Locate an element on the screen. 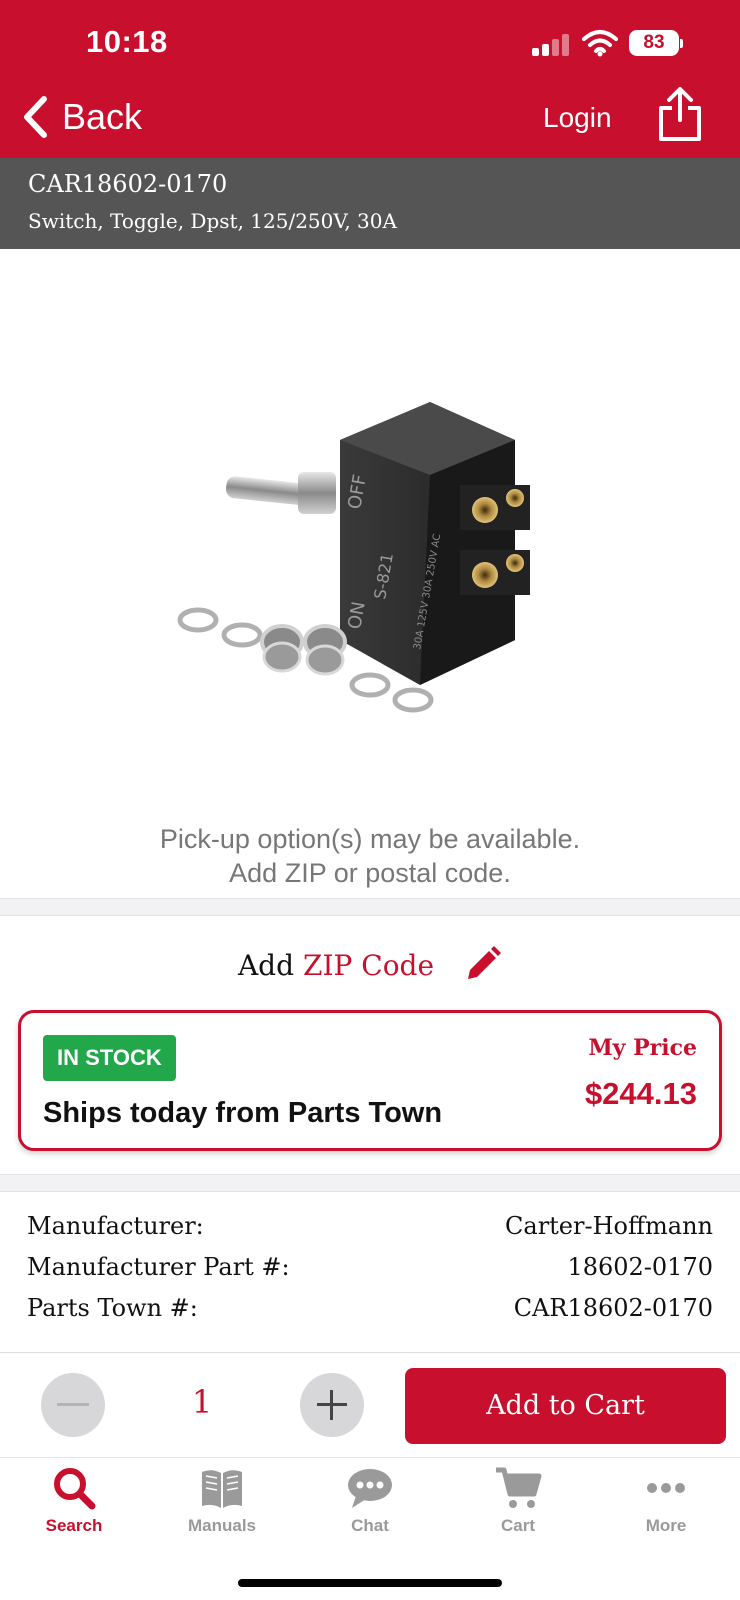  detail-row-manufacturer: Manufacturer: Carter-Hoffmann is located at coordinates (370, 1232).